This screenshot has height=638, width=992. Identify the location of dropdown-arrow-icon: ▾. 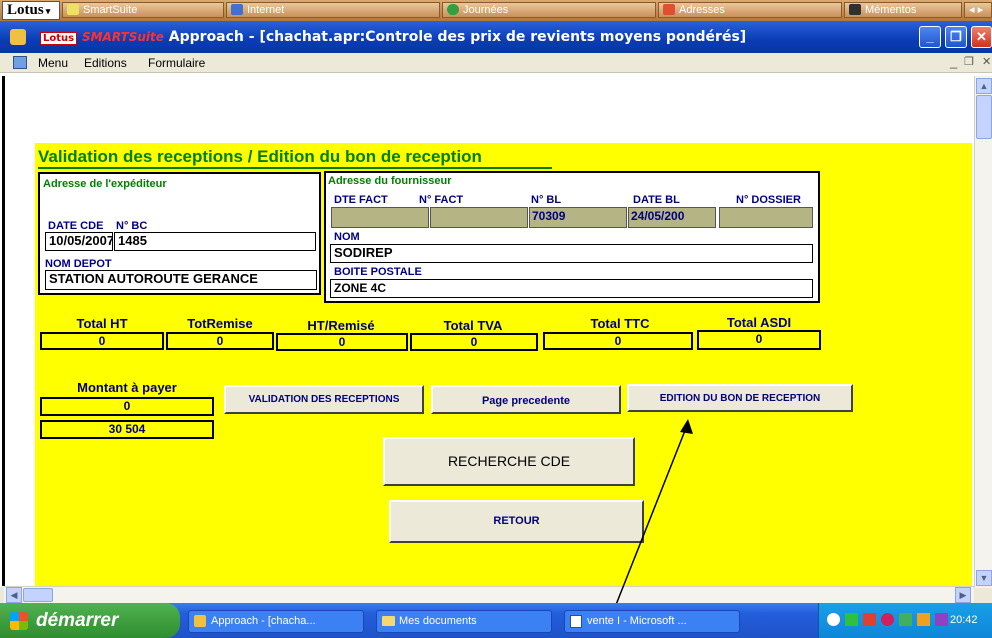
(48, 11).